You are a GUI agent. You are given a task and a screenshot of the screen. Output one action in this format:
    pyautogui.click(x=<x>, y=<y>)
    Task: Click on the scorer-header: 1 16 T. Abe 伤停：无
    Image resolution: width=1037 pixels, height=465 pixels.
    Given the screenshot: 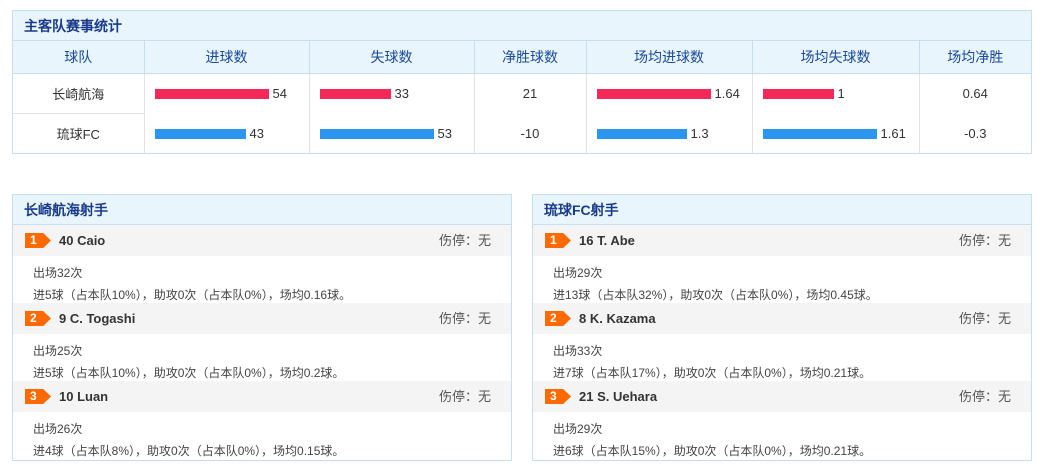 What is the action you would take?
    pyautogui.click(x=782, y=240)
    